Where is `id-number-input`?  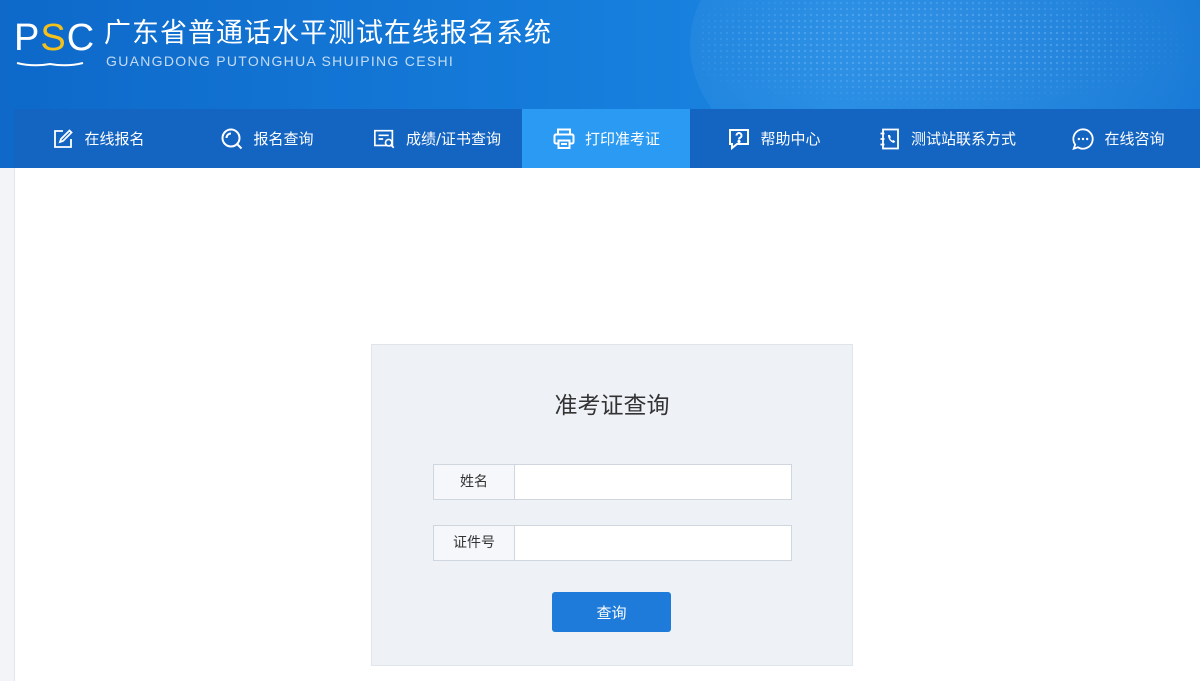
id-number-input is located at coordinates (653, 543).